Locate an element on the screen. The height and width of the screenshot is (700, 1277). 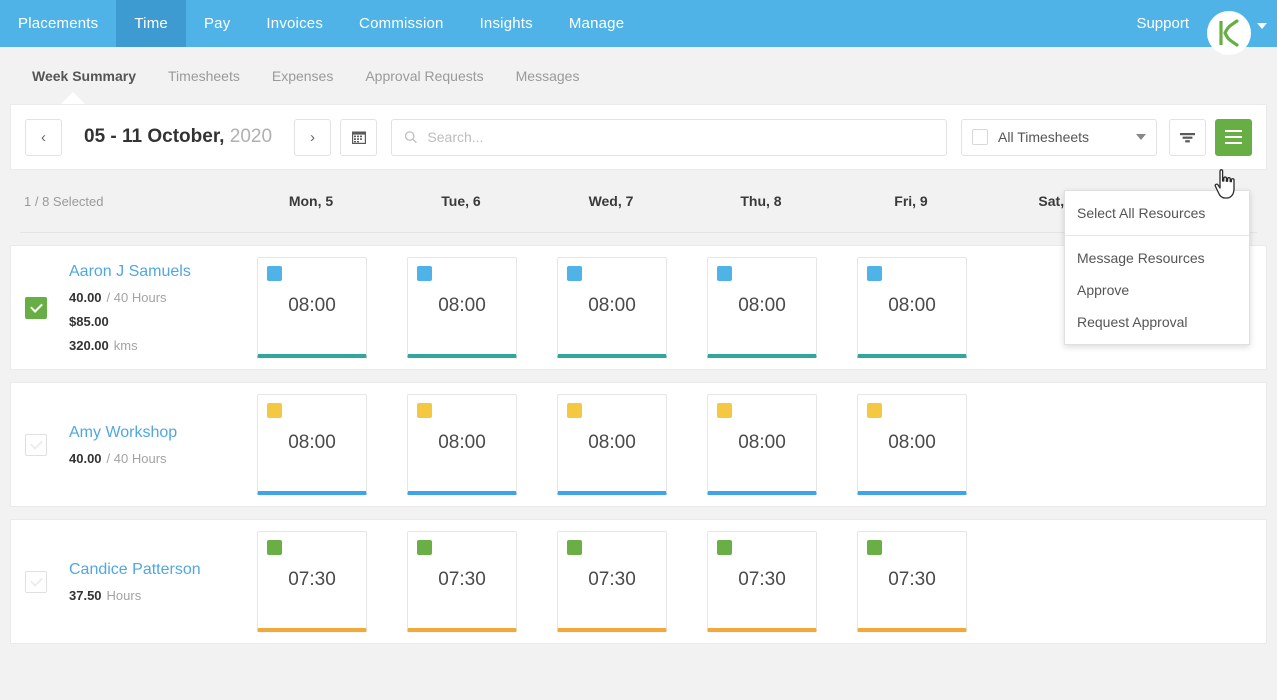
hours-suffix: Hours is located at coordinates (124, 595).